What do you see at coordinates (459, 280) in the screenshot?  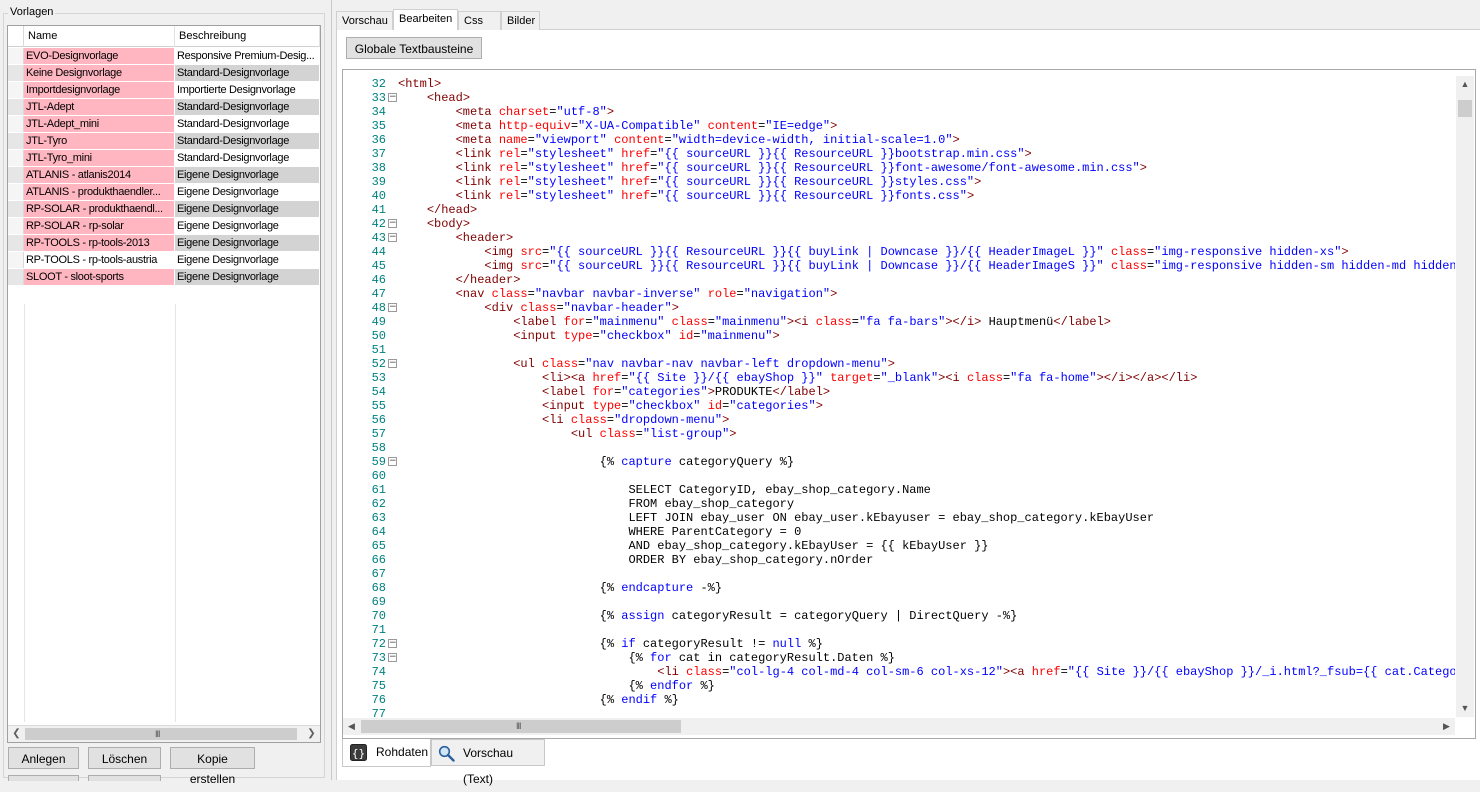 I see `code-line: </header>` at bounding box center [459, 280].